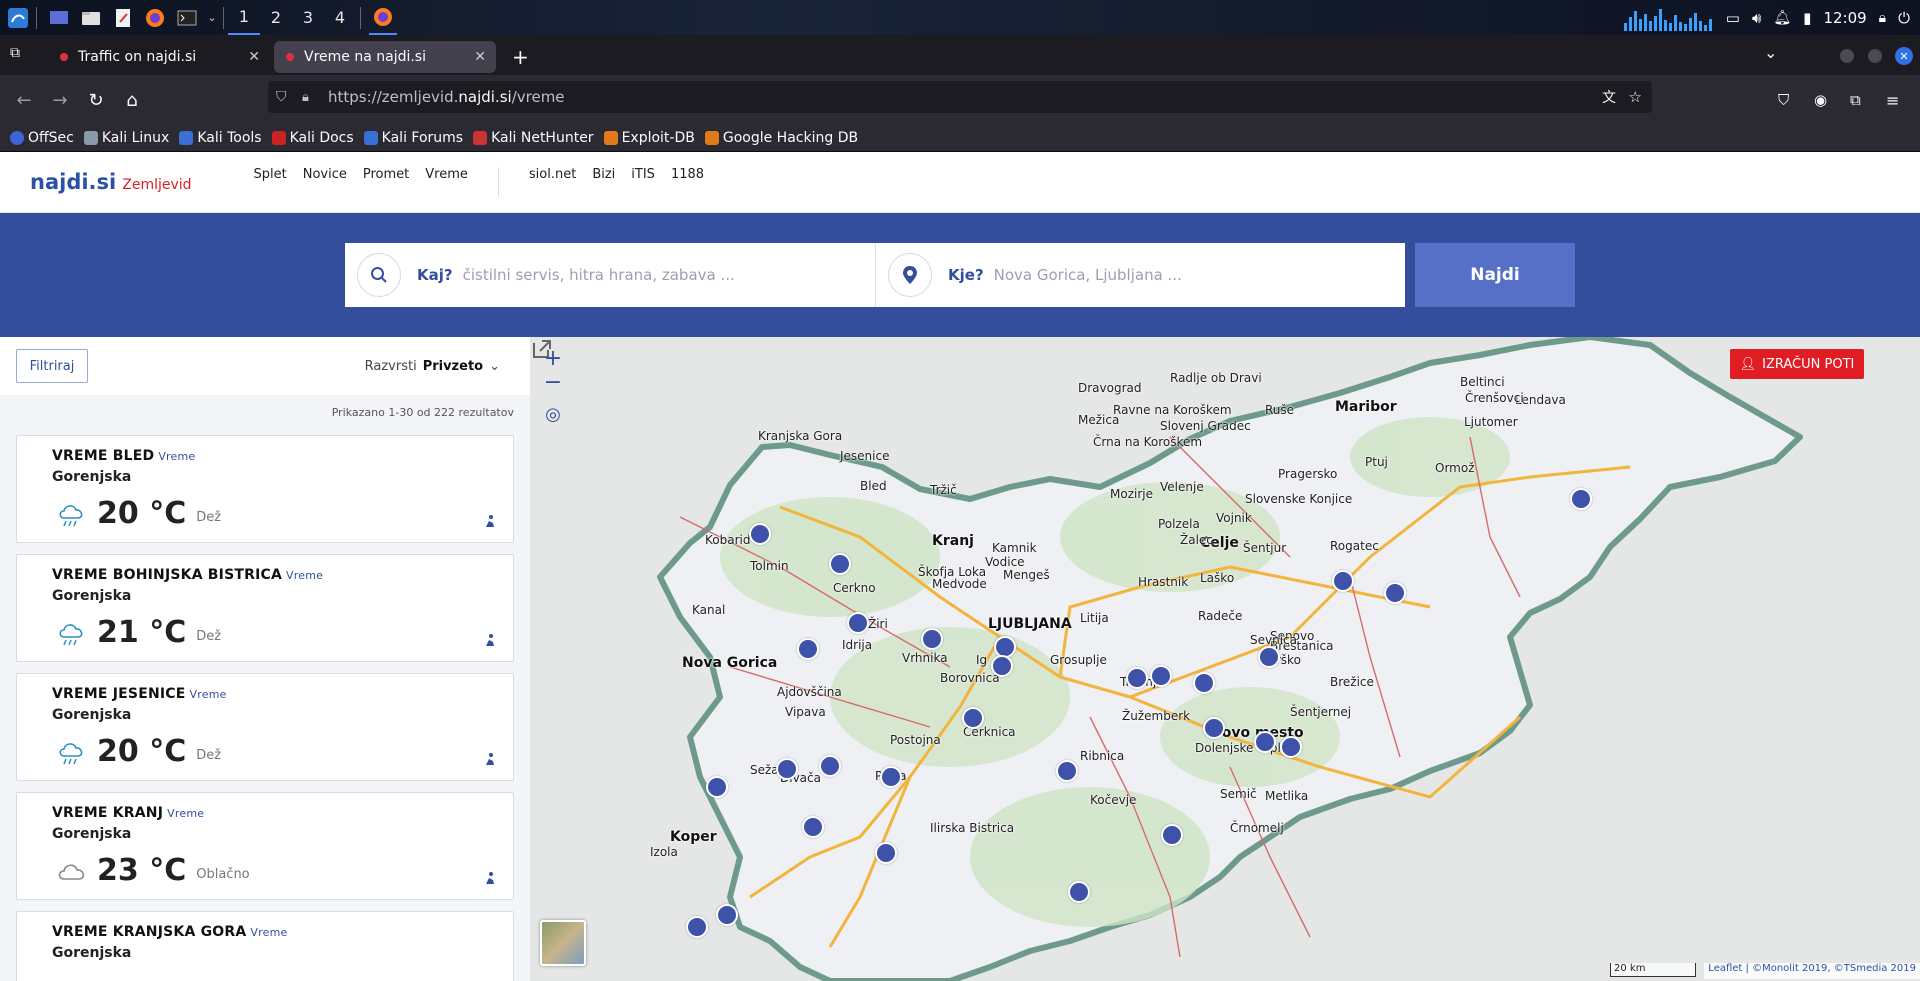 The image size is (1920, 981). What do you see at coordinates (553, 414) in the screenshot?
I see `locate-me-icon: ◎` at bounding box center [553, 414].